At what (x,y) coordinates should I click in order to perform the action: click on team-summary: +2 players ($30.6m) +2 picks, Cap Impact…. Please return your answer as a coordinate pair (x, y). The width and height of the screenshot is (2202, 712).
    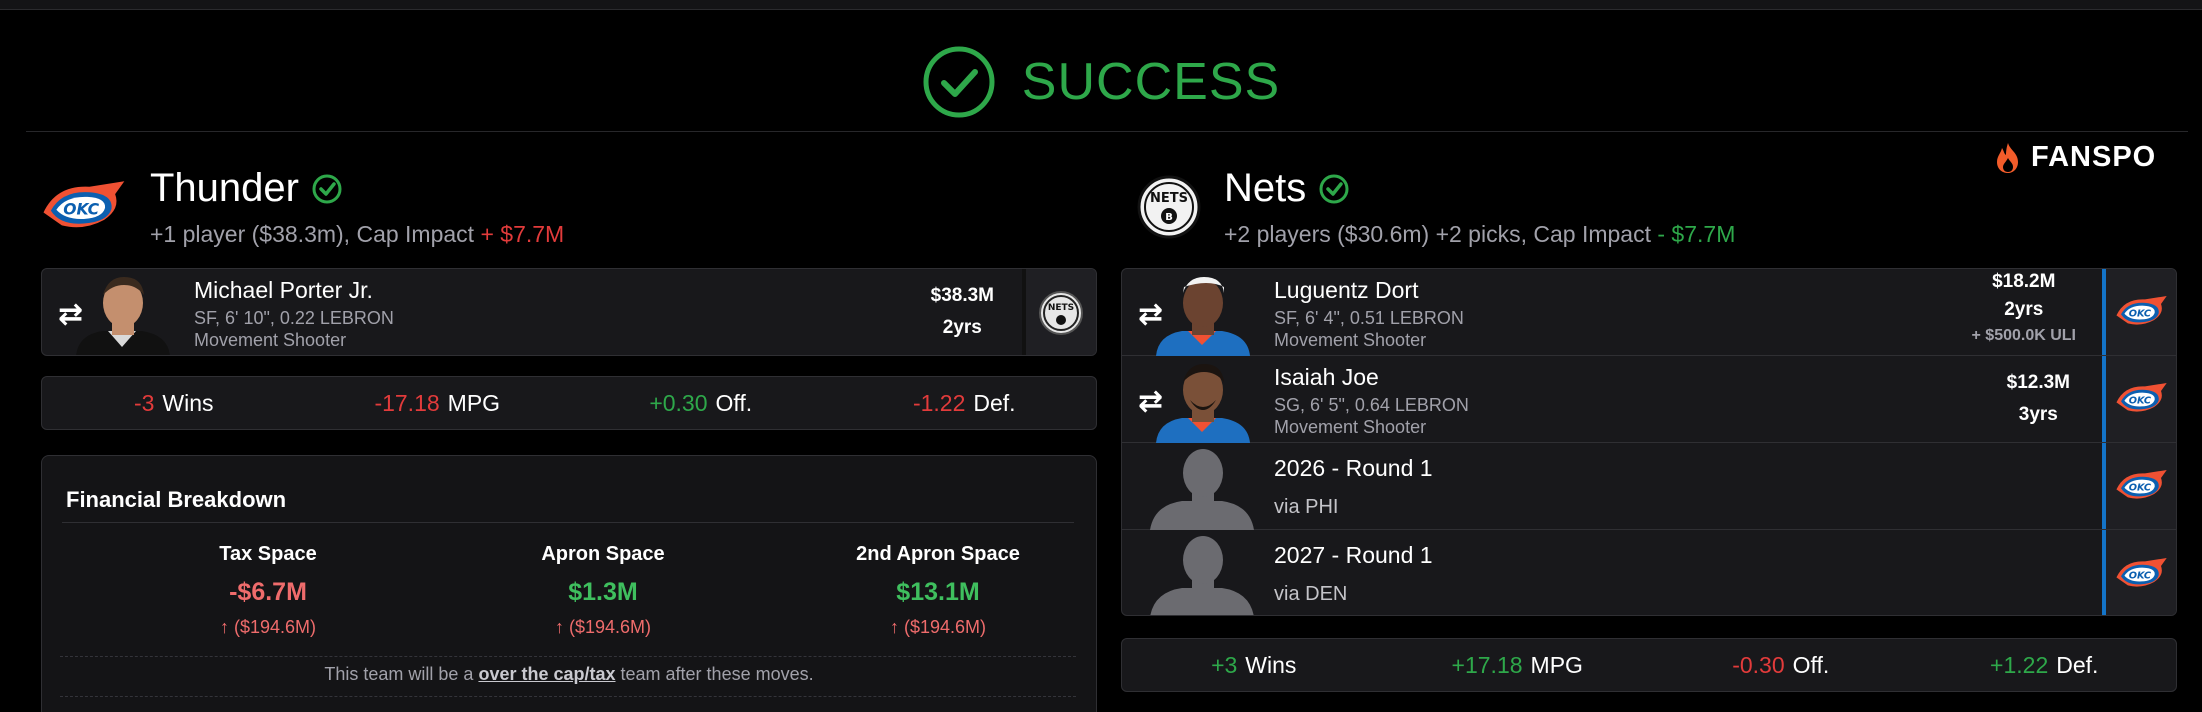
    Looking at the image, I should click on (1480, 234).